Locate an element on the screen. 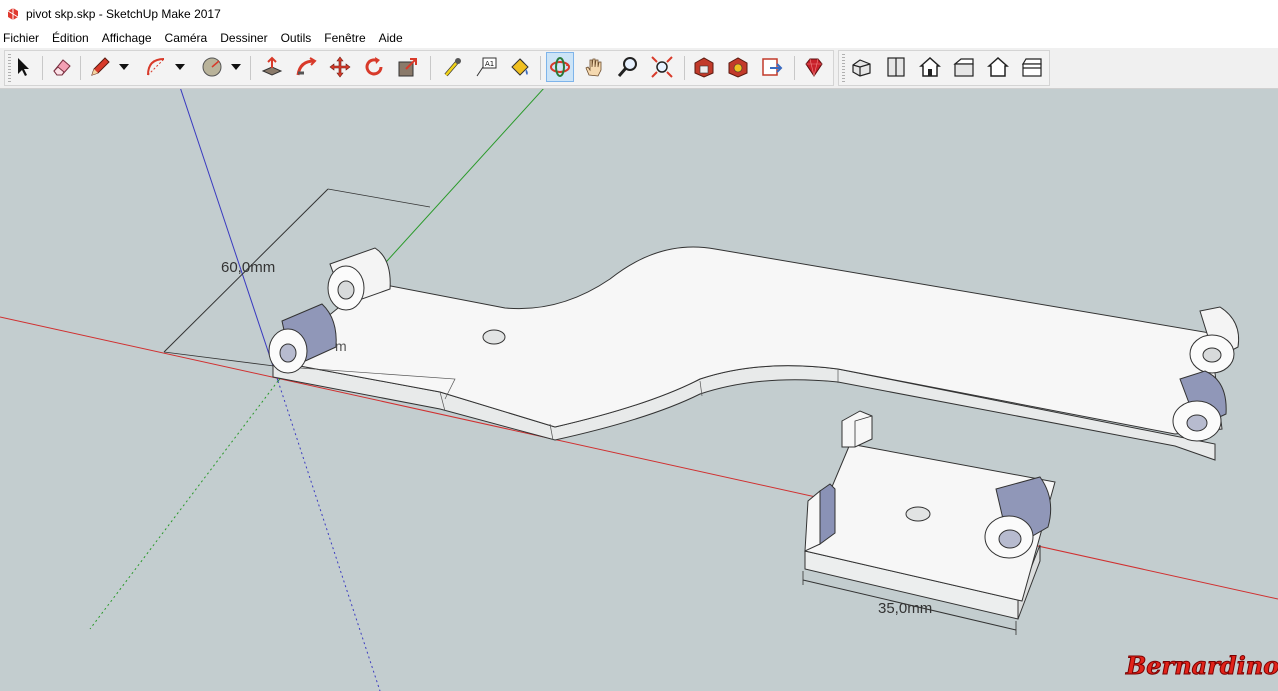 The width and height of the screenshot is (1278, 691). orbit-icon is located at coordinates (560, 67).